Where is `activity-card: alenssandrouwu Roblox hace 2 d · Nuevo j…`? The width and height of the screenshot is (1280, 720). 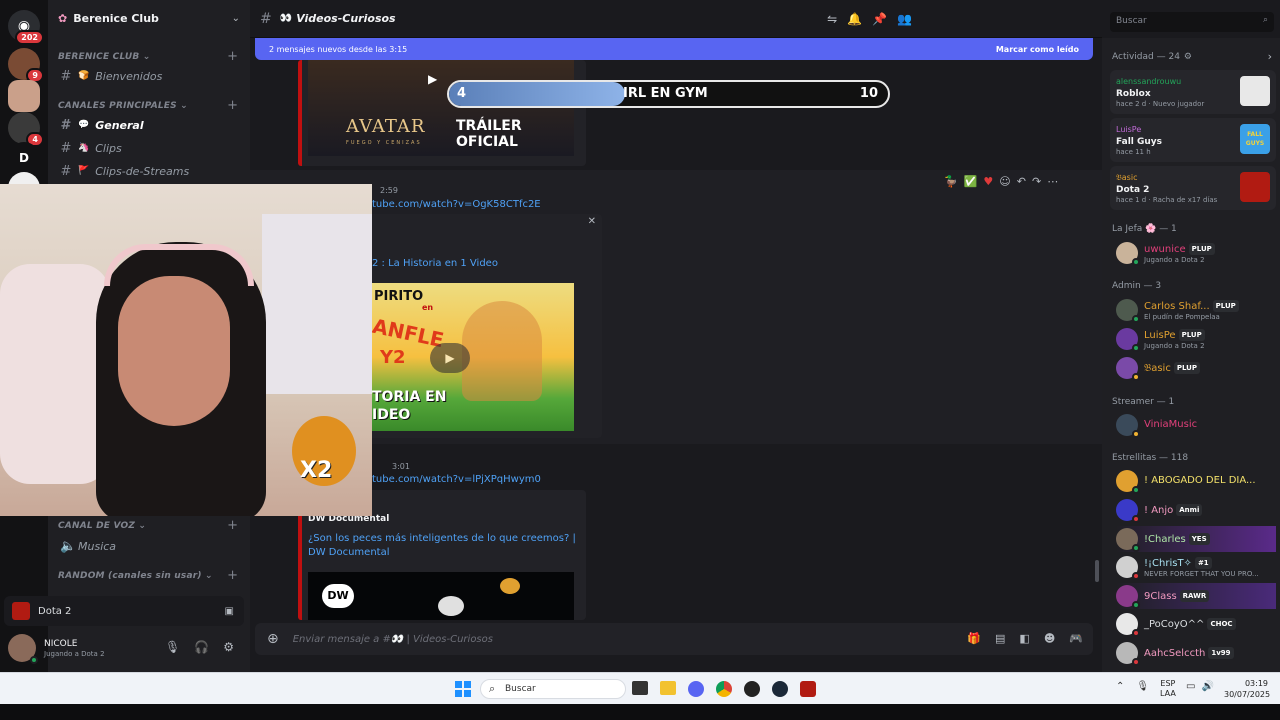 activity-card: alenssandrouwu Roblox hace 2 d · Nuevo j… is located at coordinates (1193, 92).